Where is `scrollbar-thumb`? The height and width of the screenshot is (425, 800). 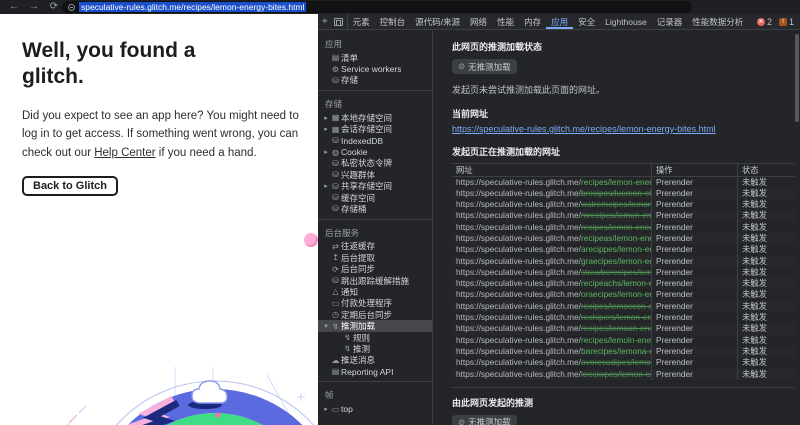
scrollbar-thumb is located at coordinates (797, 78).